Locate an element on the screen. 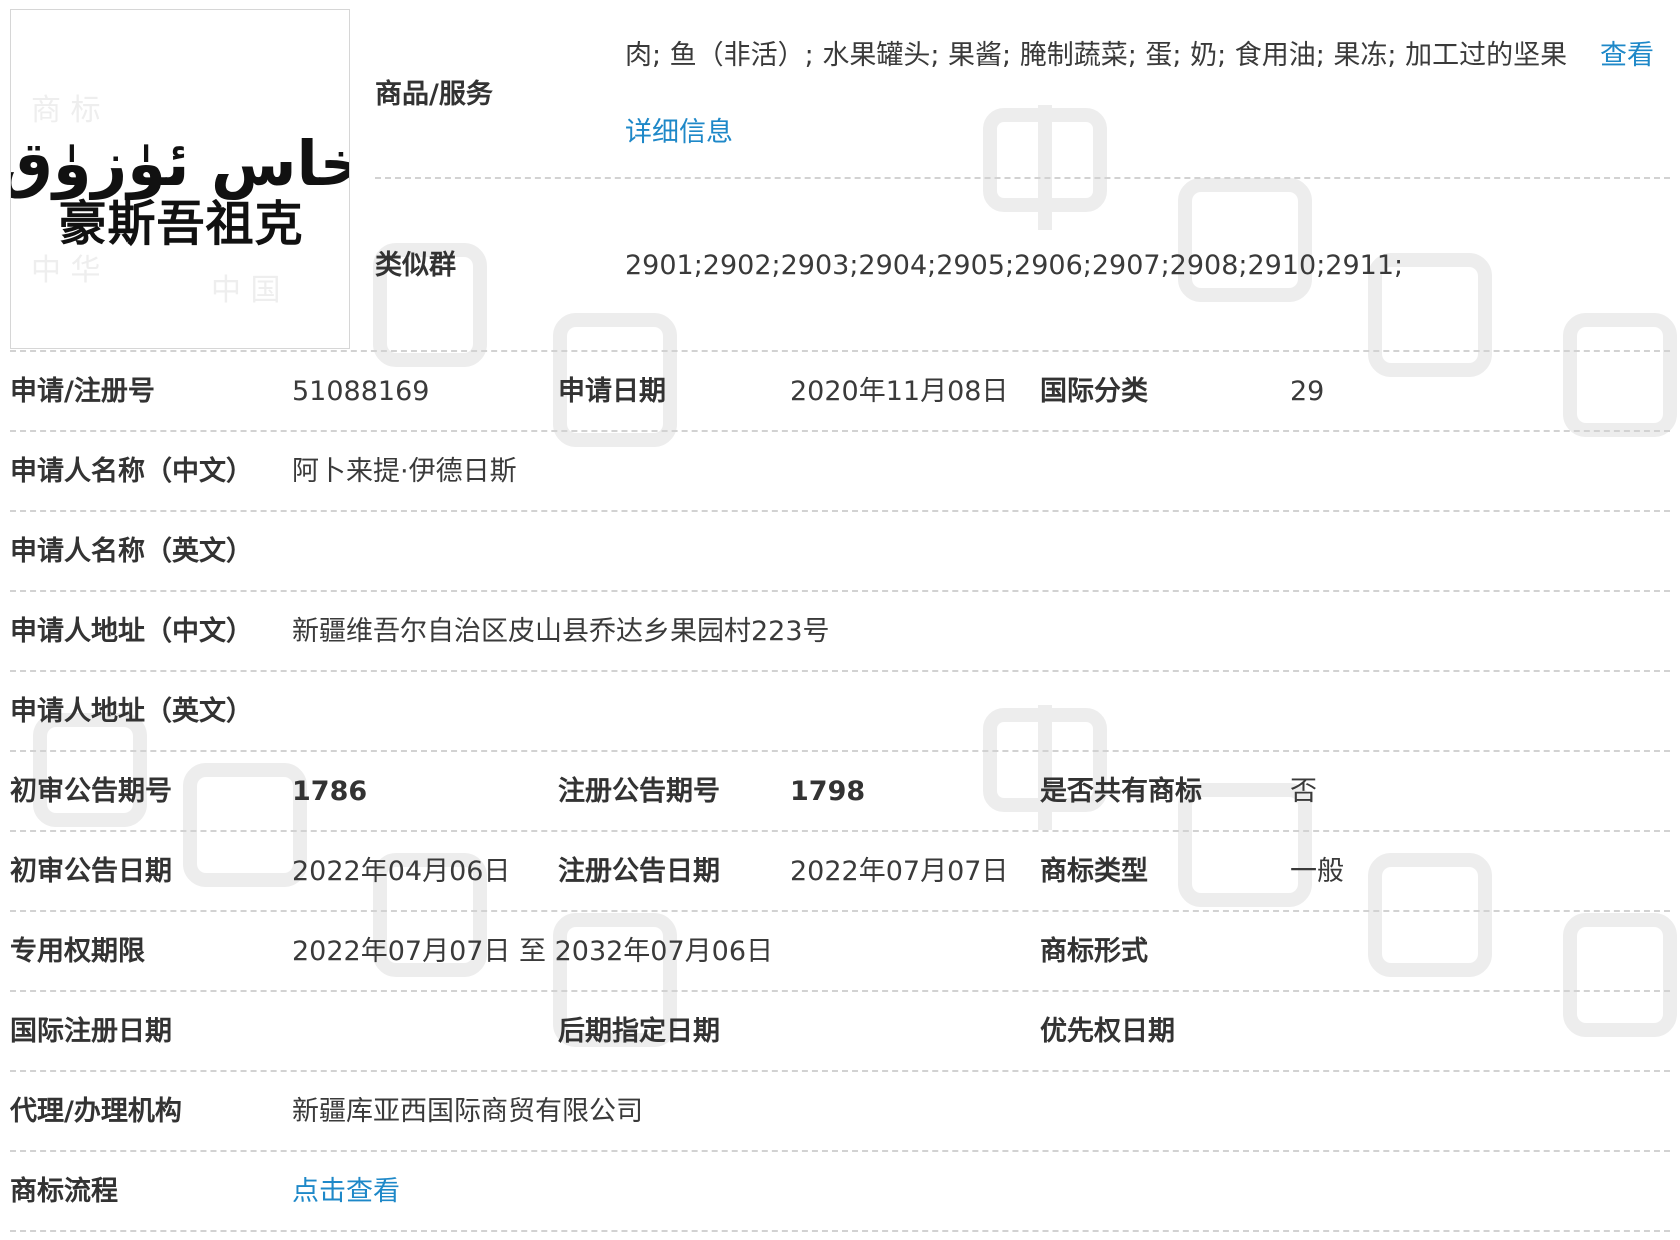  applicant-en-label: 申请人名称（英文） is located at coordinates (131, 551).